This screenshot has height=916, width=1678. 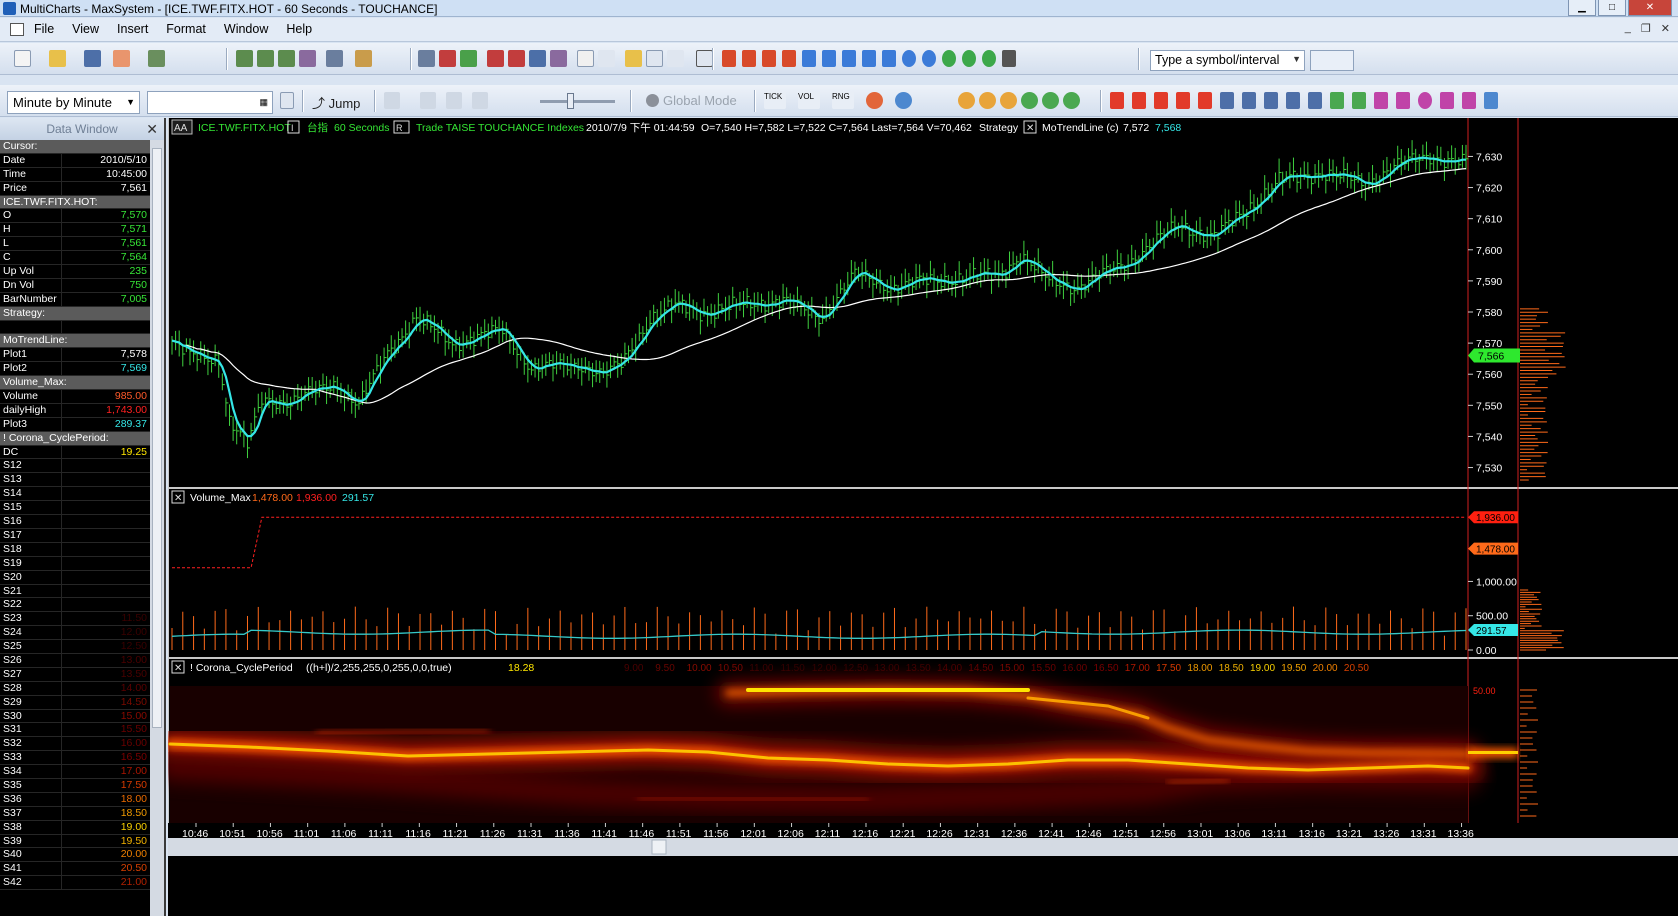 I want to click on arrow-icon, so click(x=1469, y=100).